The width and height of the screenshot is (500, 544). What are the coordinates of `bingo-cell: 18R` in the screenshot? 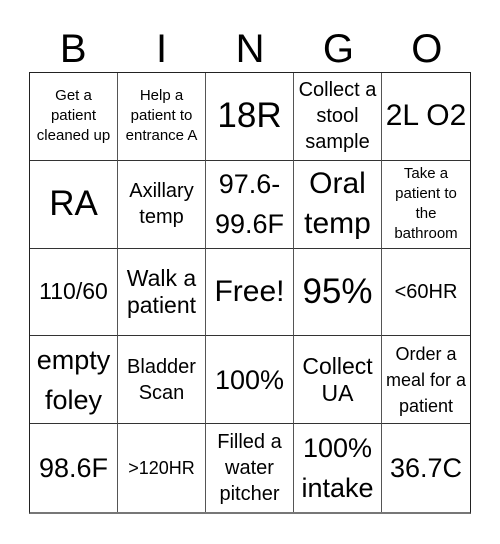 It's located at (250, 117).